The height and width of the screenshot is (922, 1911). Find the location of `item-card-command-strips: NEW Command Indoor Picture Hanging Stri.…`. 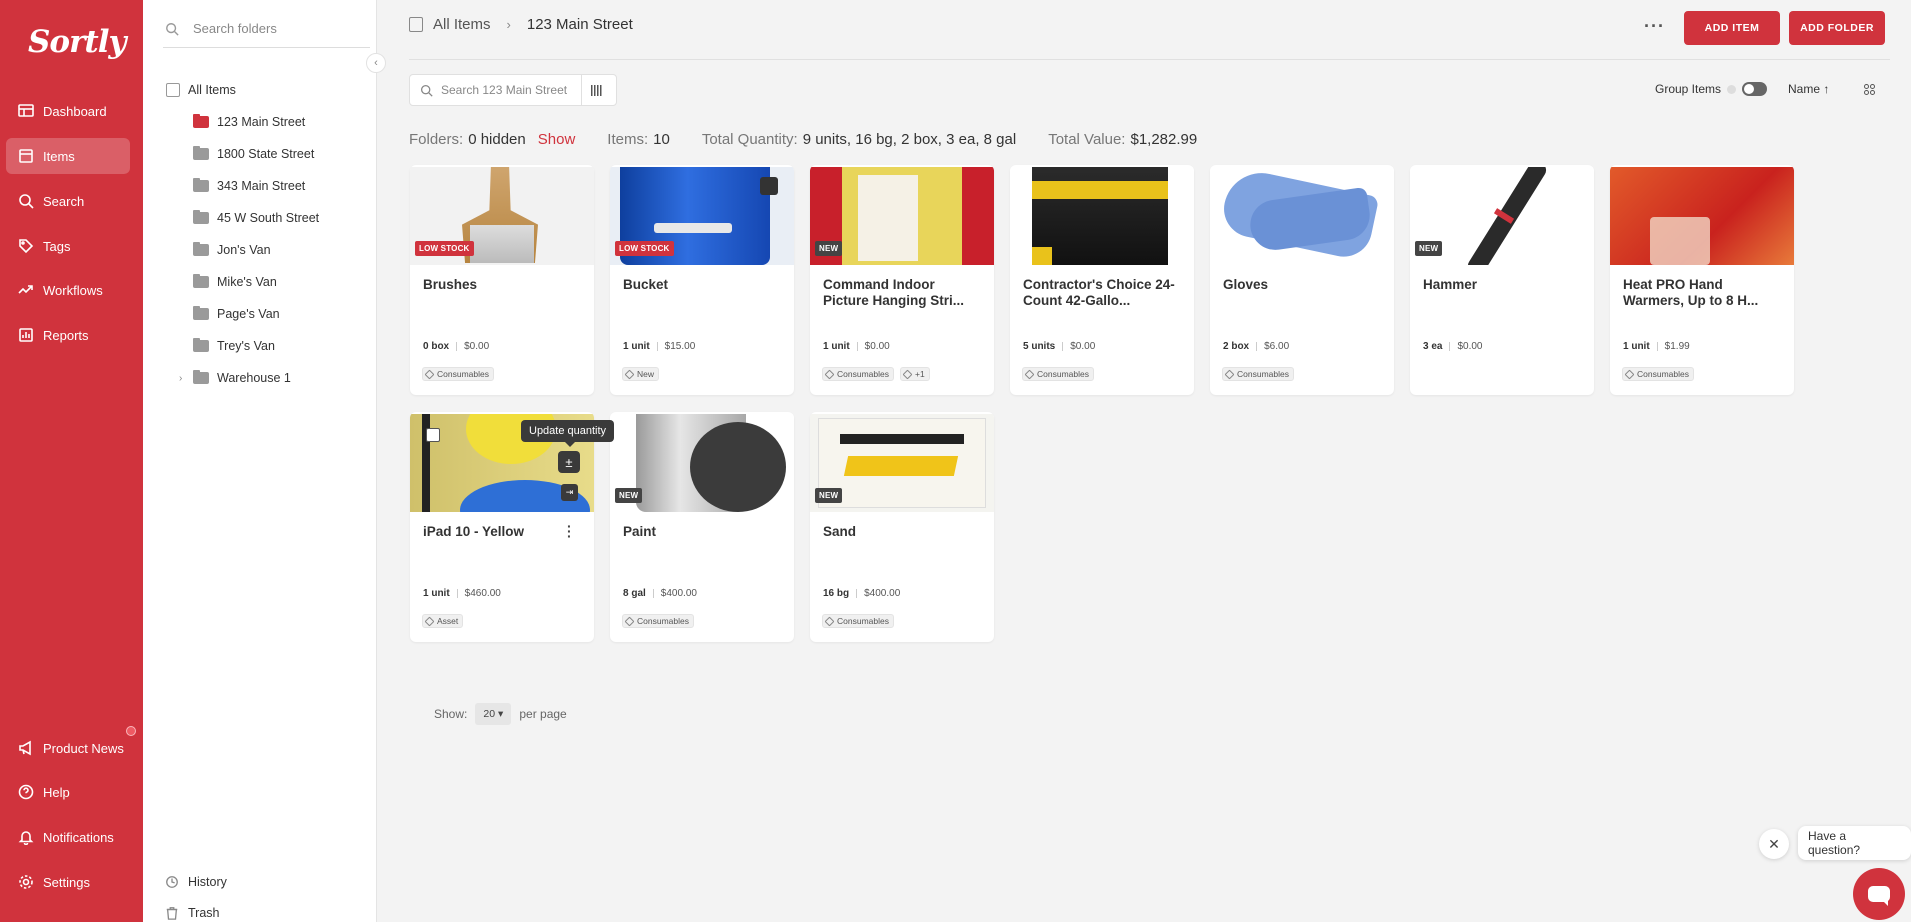

item-card-command-strips: NEW Command Indoor Picture Hanging Stri.… is located at coordinates (902, 280).